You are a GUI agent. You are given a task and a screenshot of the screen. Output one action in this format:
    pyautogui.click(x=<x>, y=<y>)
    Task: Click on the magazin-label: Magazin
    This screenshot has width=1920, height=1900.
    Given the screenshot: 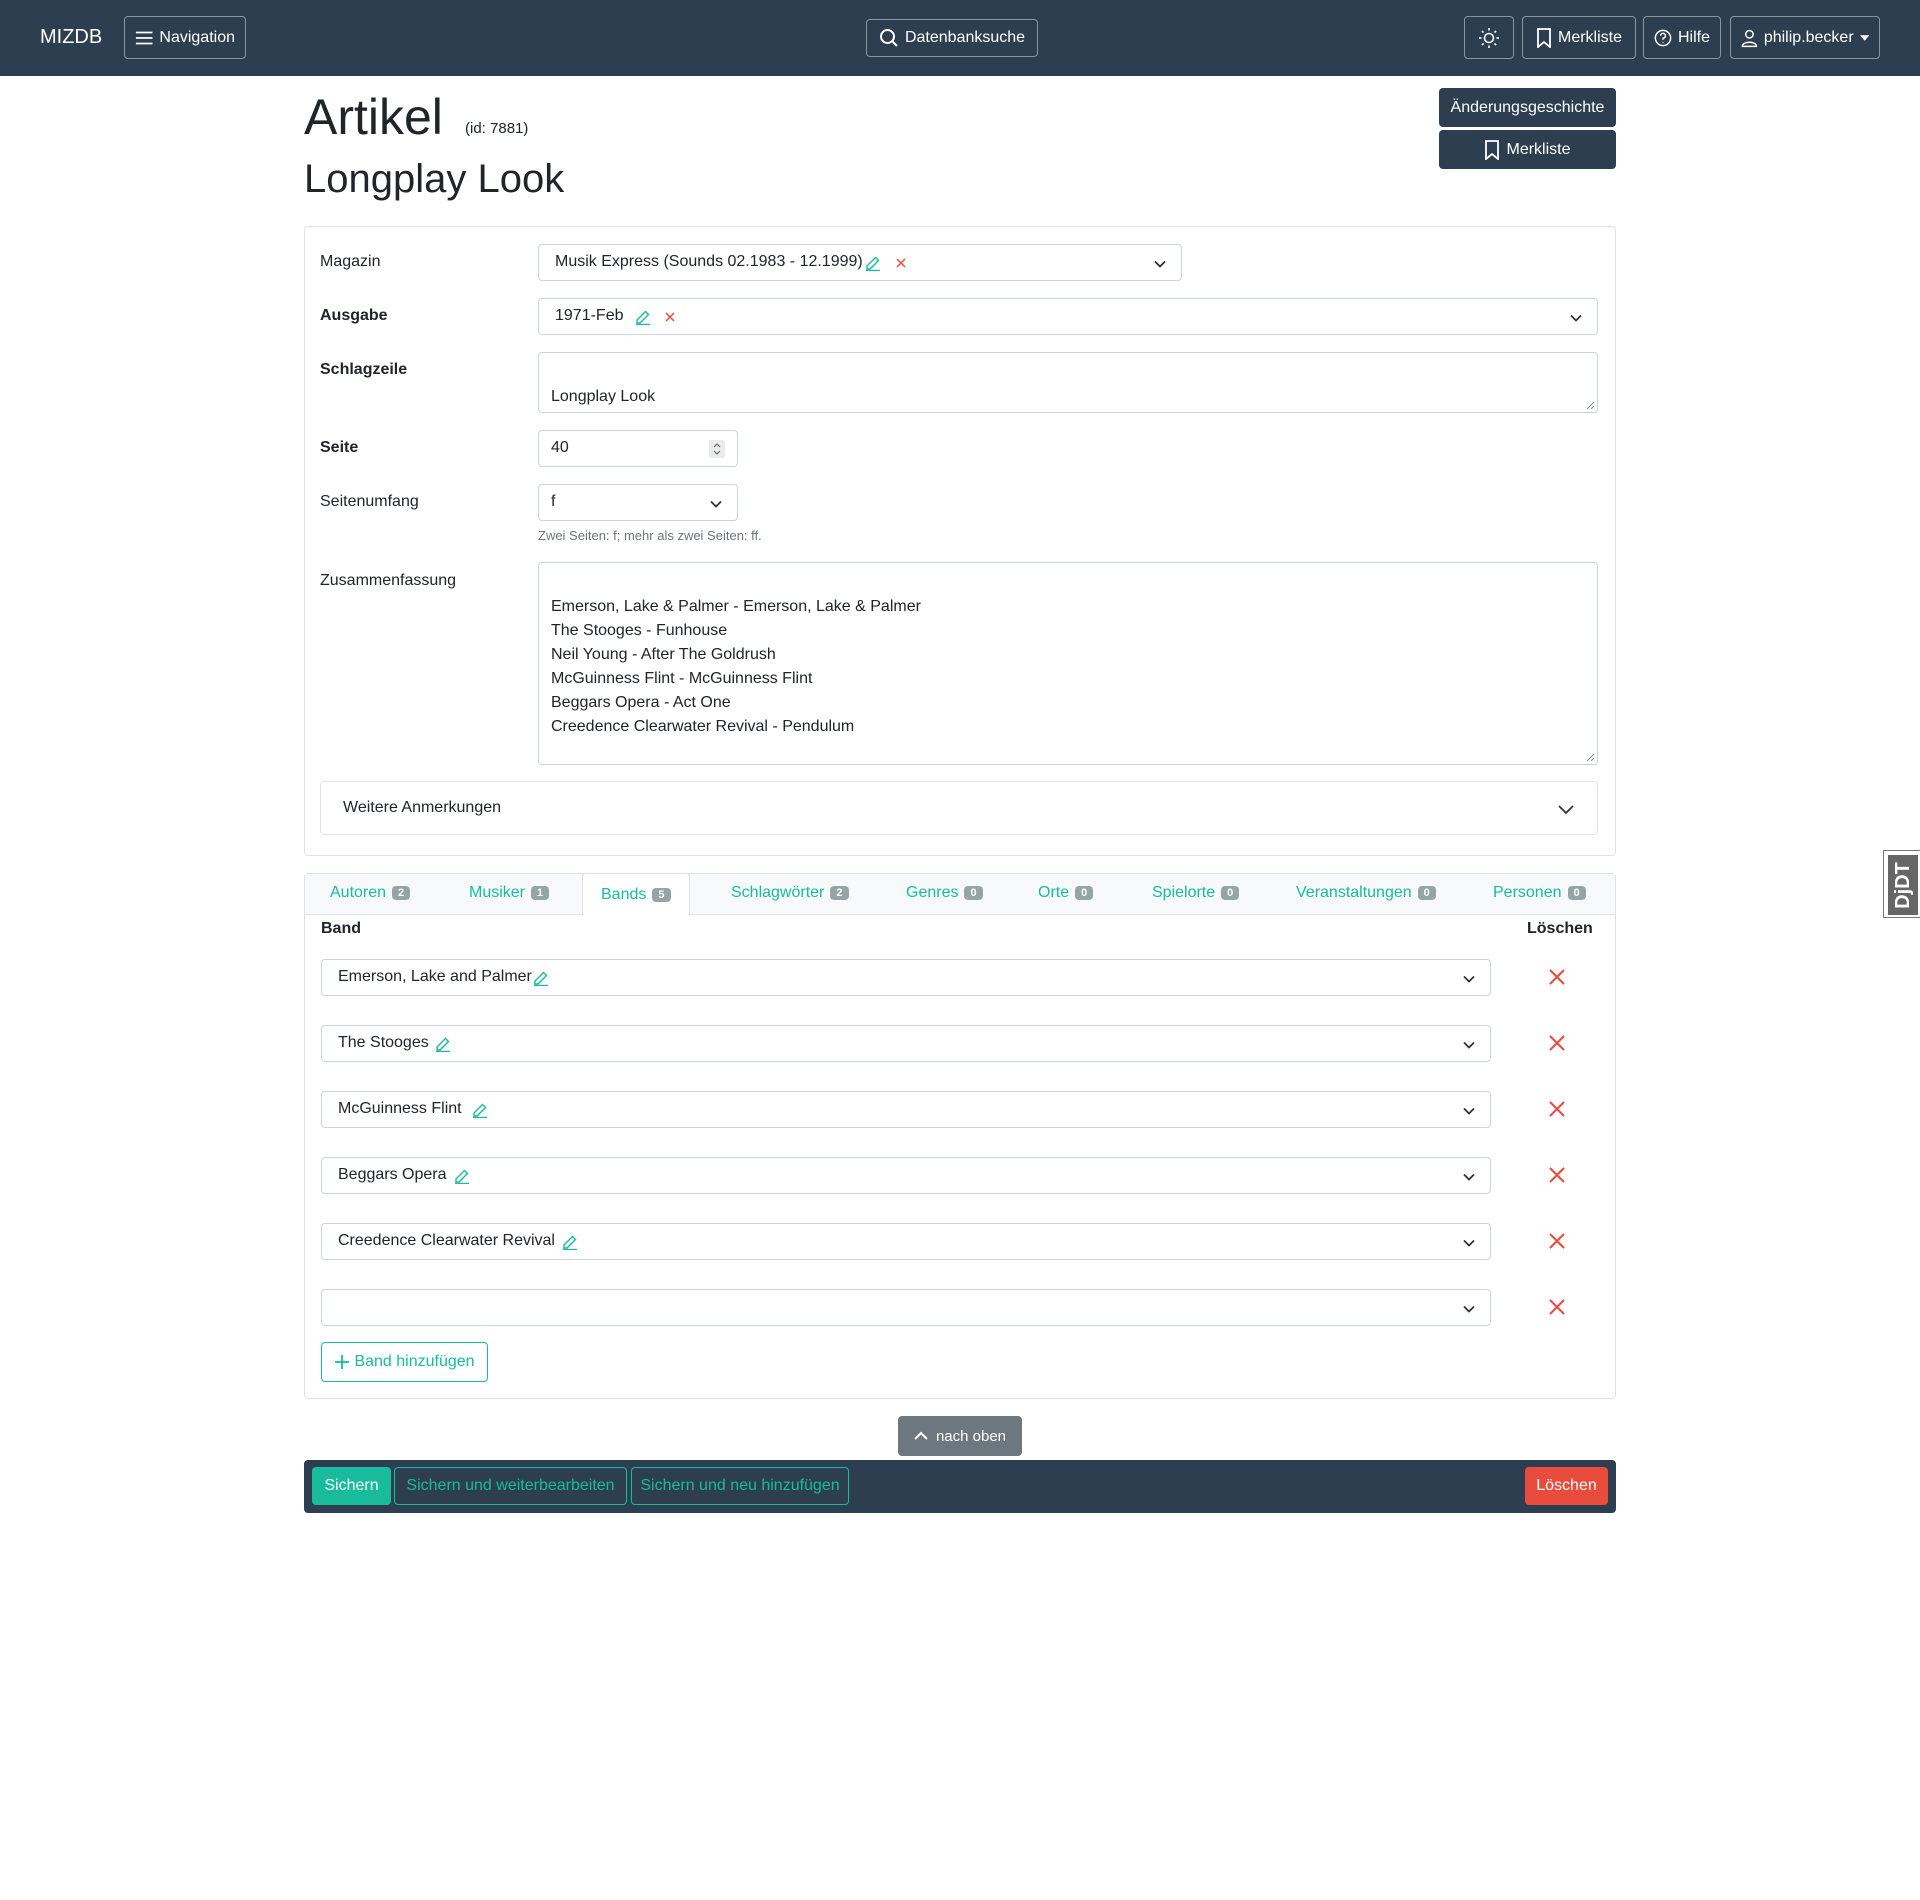 What is the action you would take?
    pyautogui.click(x=350, y=261)
    